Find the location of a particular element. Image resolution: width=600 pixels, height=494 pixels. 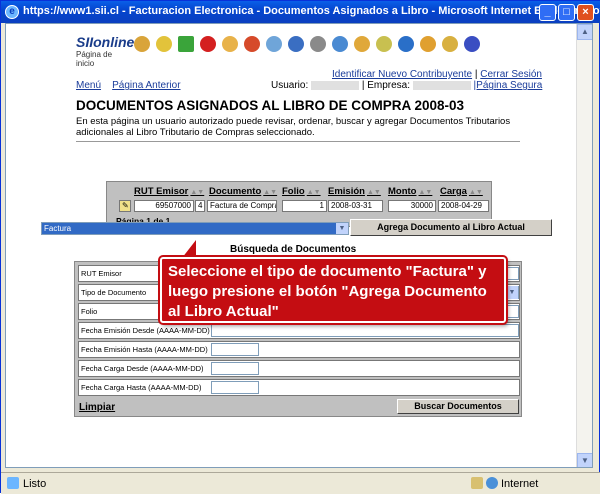

table-cell-monto: 30000 is located at coordinates (412, 206).